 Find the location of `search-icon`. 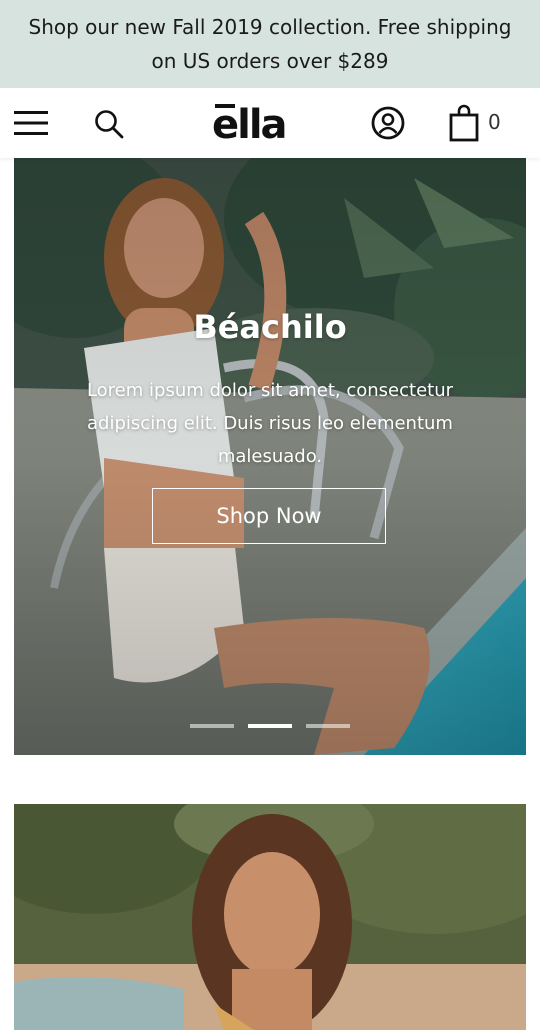

search-icon is located at coordinates (109, 124).